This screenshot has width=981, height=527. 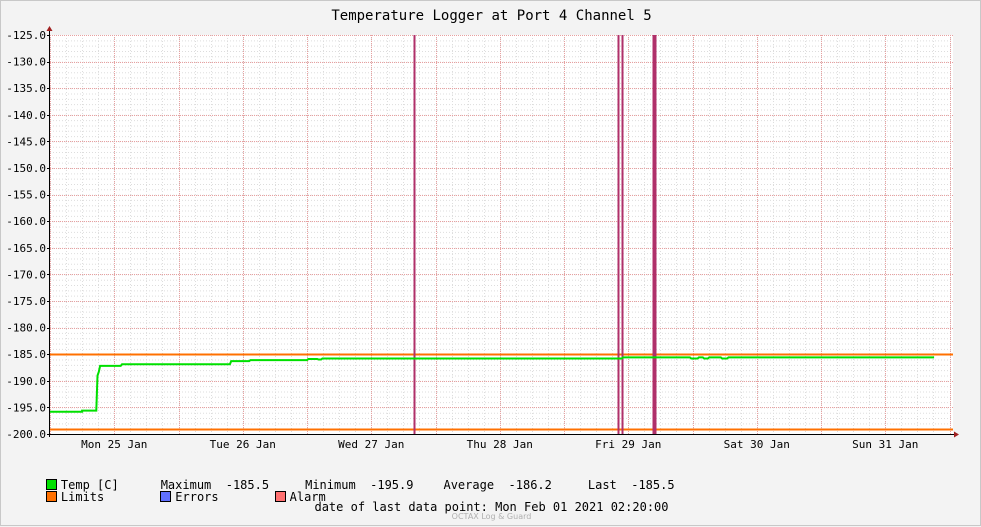 What do you see at coordinates (26, 88) in the screenshot?
I see `y-tick-label: -135.0` at bounding box center [26, 88].